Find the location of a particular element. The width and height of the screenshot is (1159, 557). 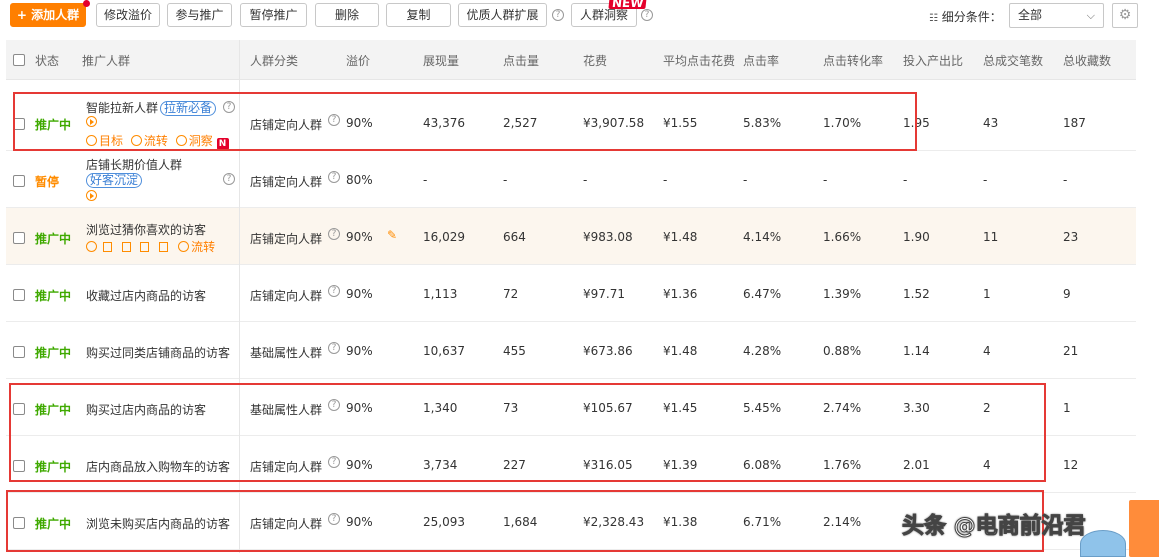

side-float-button is located at coordinates (1144, 528).